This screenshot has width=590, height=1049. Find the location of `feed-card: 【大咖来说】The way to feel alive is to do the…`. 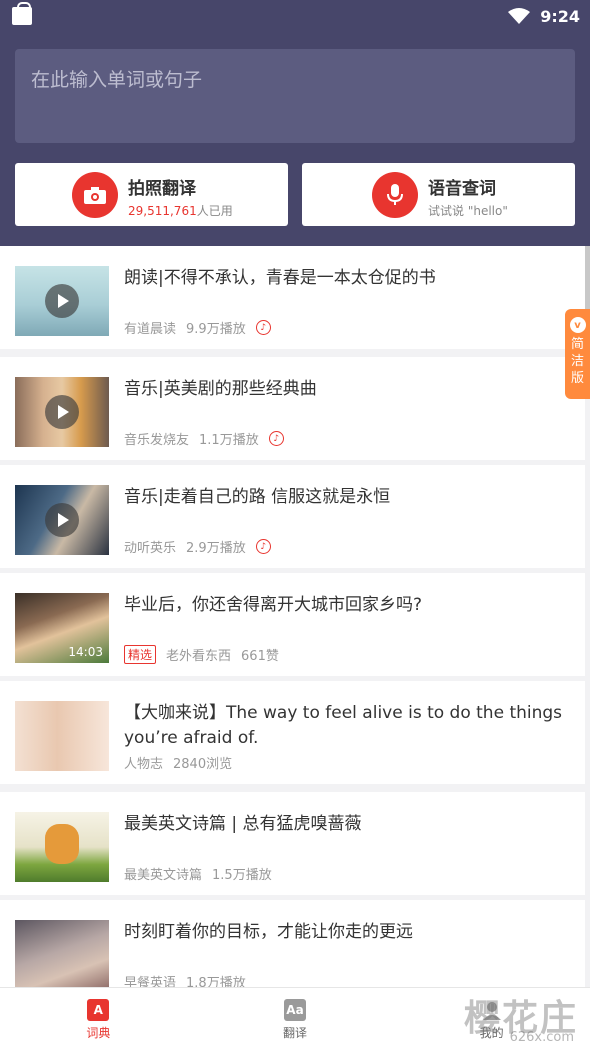

feed-card: 【大咖来说】The way to feel alive is to do the… is located at coordinates (292, 732).